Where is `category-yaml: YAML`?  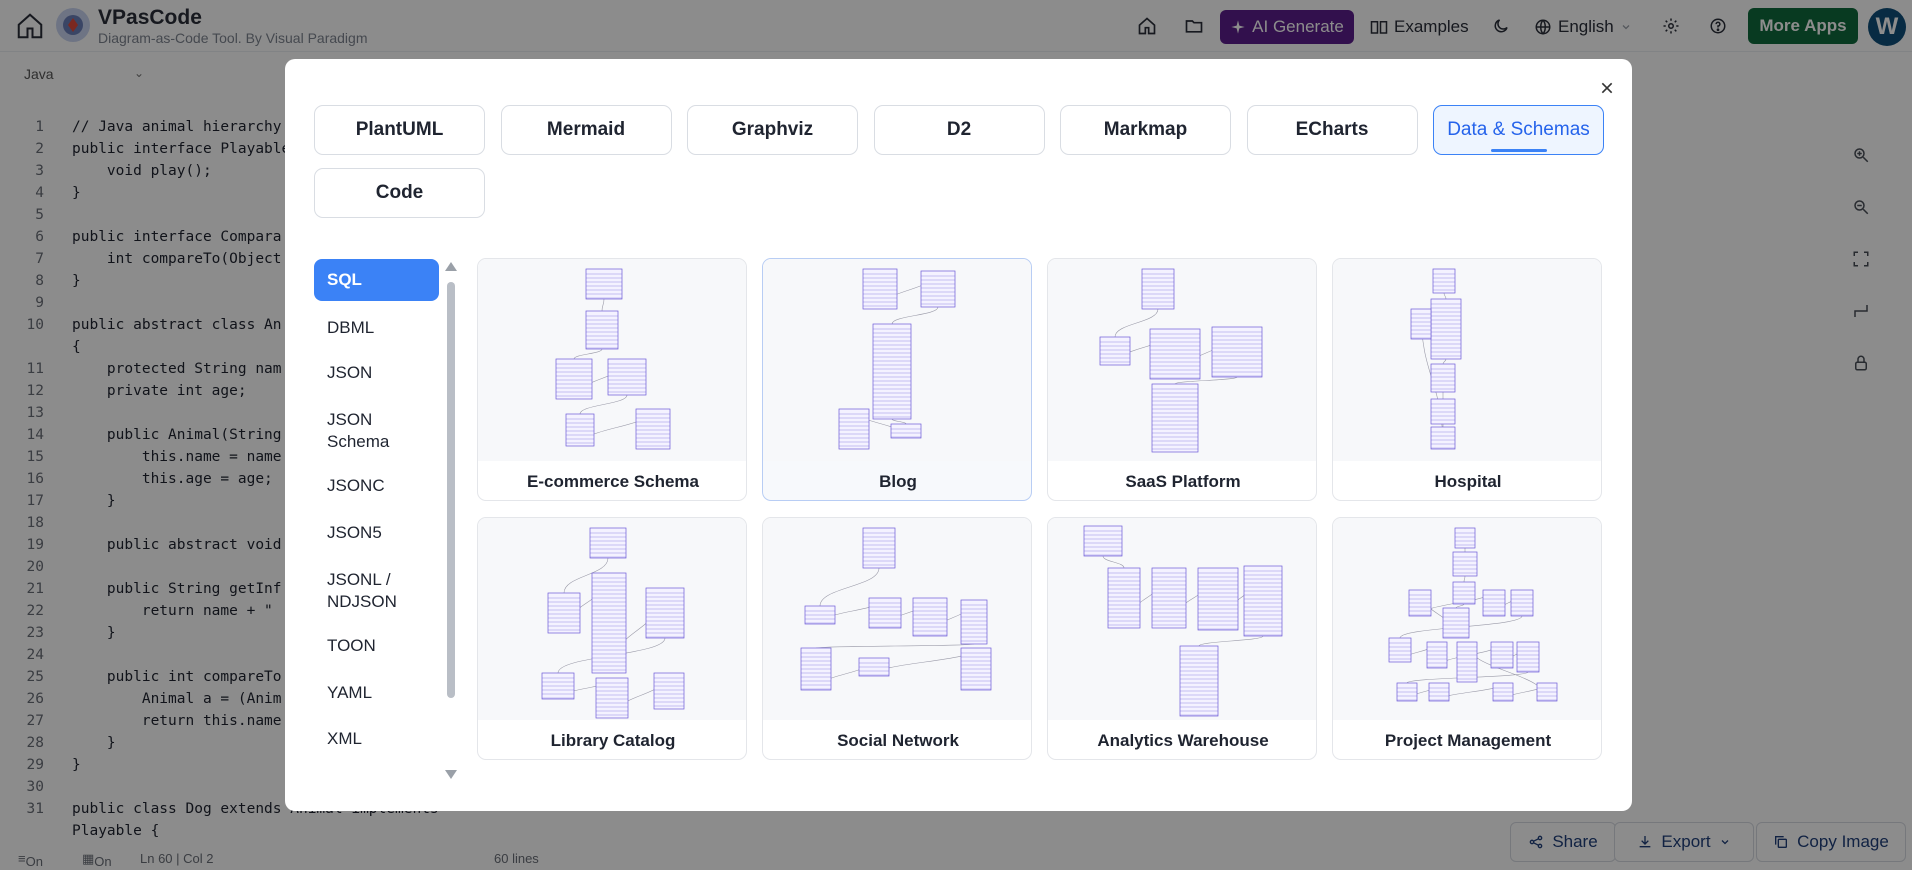
category-yaml: YAML is located at coordinates (376, 693).